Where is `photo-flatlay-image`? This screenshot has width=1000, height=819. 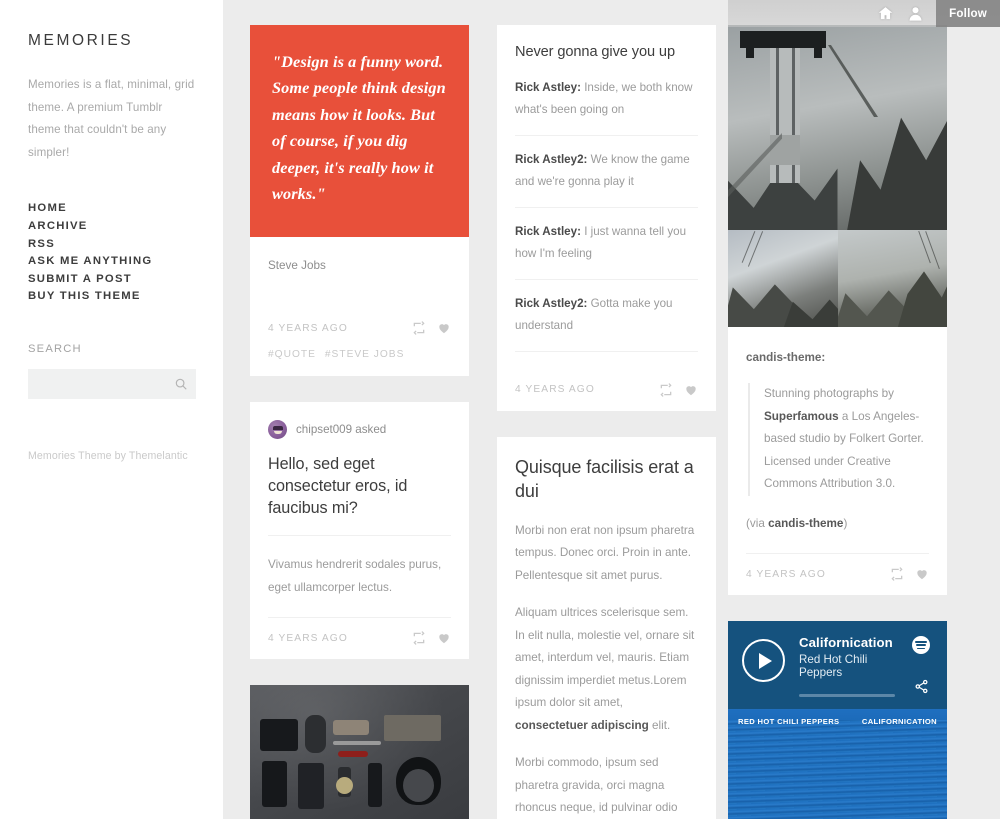 photo-flatlay-image is located at coordinates (359, 752).